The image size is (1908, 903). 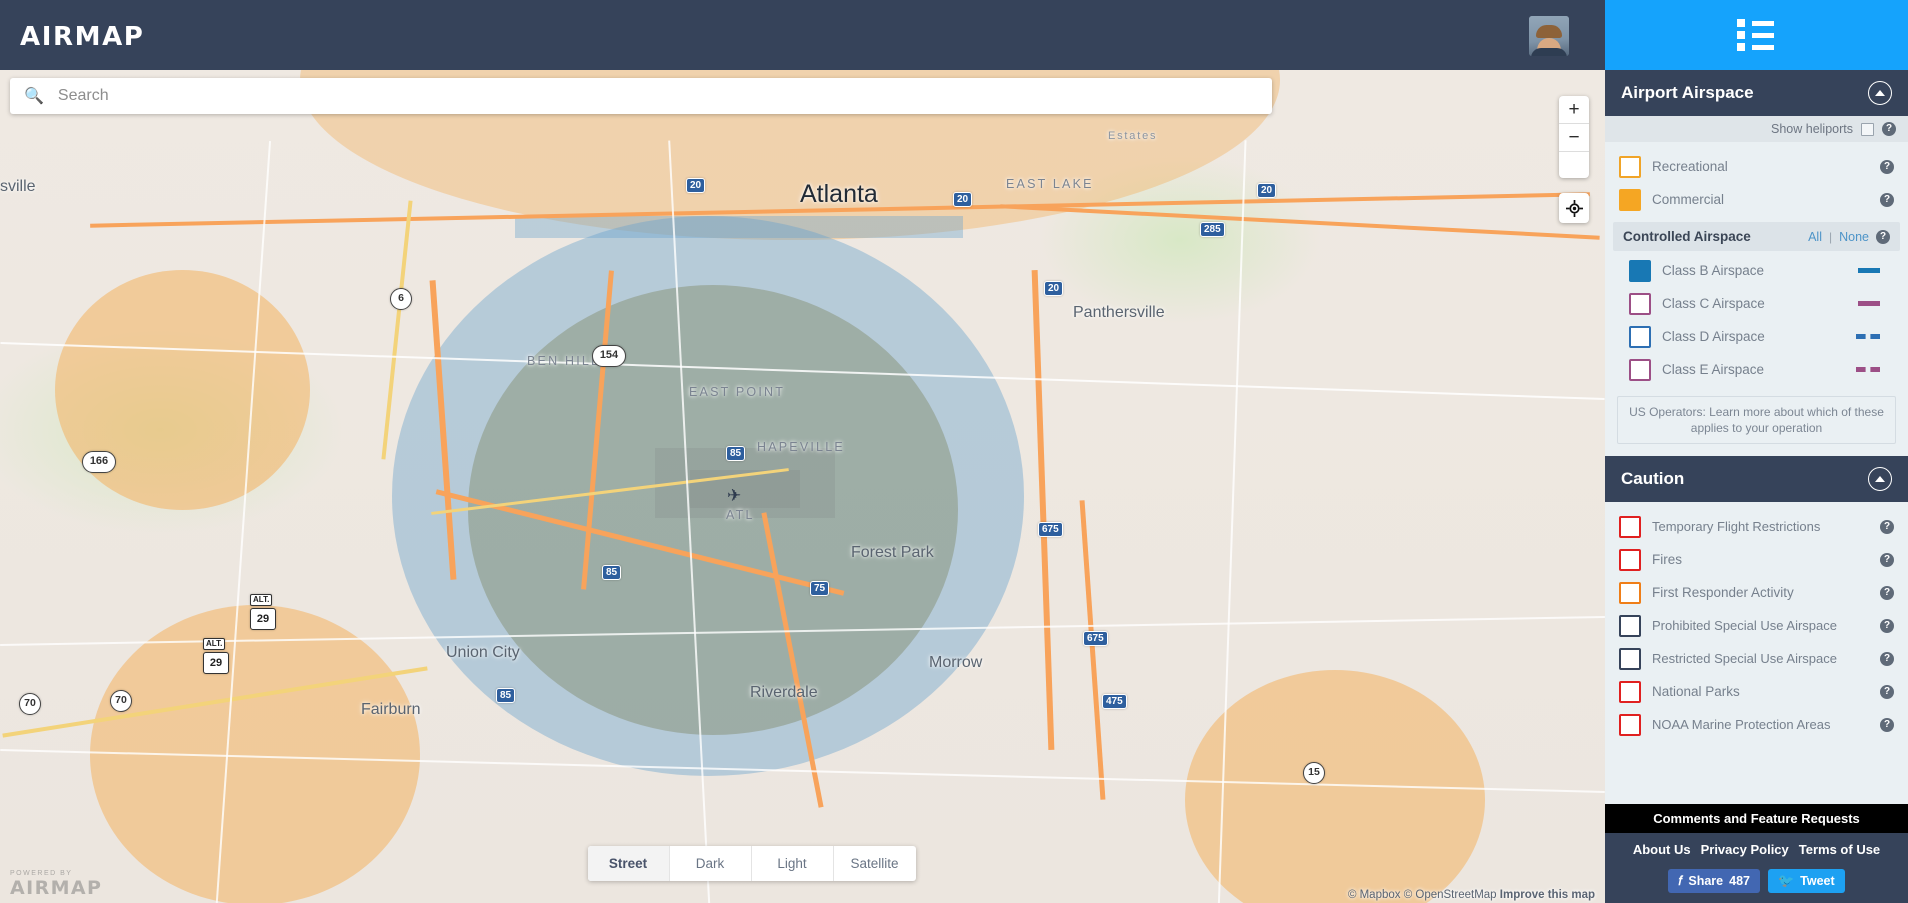 I want to click on layer-swatch-national-parks, so click(x=1630, y=691).